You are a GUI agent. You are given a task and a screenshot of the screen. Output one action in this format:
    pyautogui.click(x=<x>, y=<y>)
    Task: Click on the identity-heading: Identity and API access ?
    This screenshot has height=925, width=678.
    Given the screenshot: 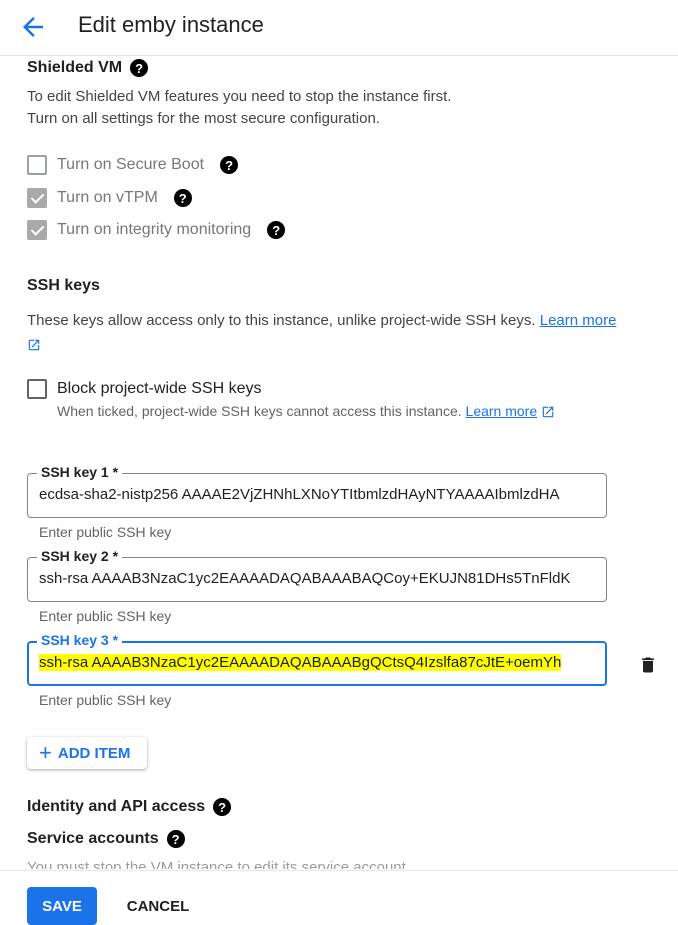 What is the action you would take?
    pyautogui.click(x=129, y=807)
    